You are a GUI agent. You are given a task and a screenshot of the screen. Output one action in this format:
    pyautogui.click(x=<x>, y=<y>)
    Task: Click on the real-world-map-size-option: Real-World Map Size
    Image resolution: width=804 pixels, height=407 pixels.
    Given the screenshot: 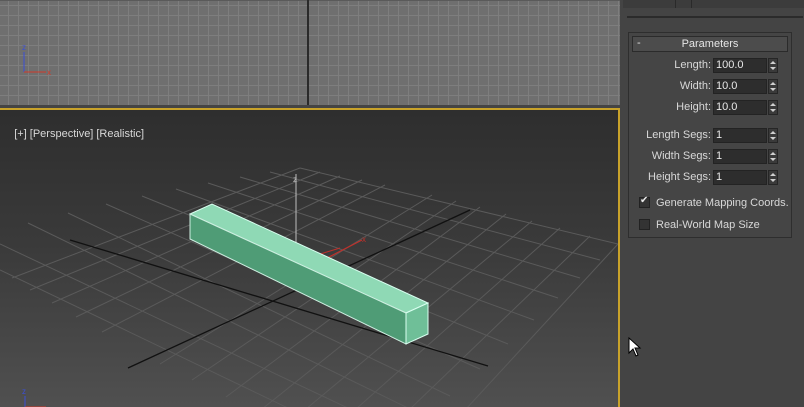 What is the action you would take?
    pyautogui.click(x=714, y=225)
    